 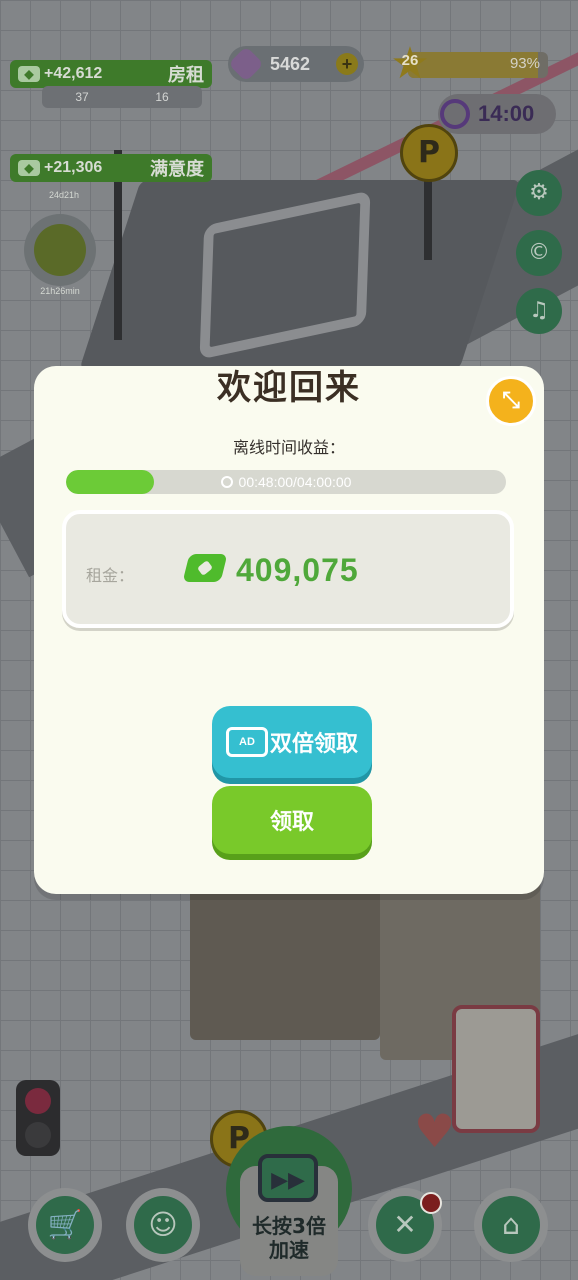 I want to click on satisfaction-income-value: +21,306, so click(x=73, y=167).